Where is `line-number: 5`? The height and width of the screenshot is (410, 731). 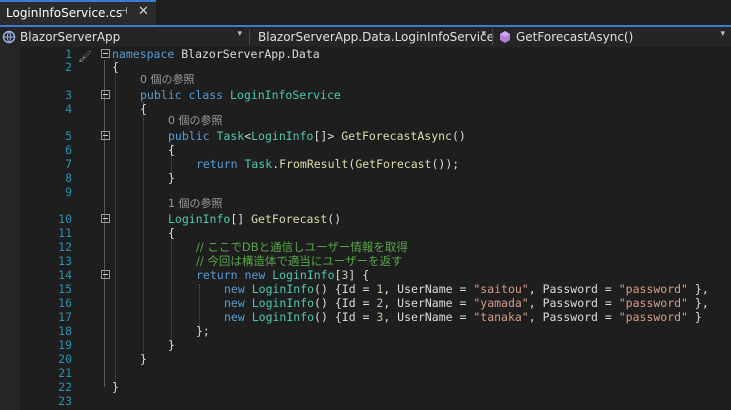
line-number: 5 is located at coordinates (68, 136).